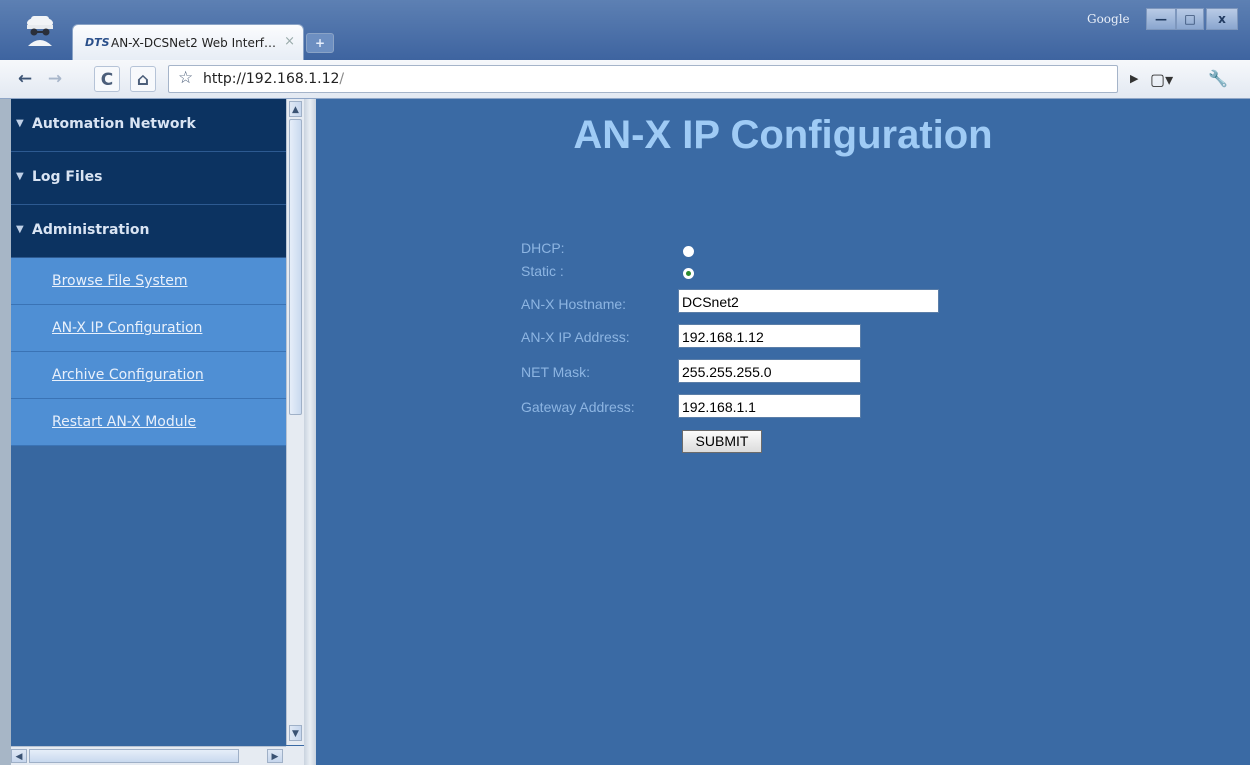 The image size is (1250, 765). What do you see at coordinates (295, 422) in the screenshot?
I see `vertical-scrollbar: ▲ ▼` at bounding box center [295, 422].